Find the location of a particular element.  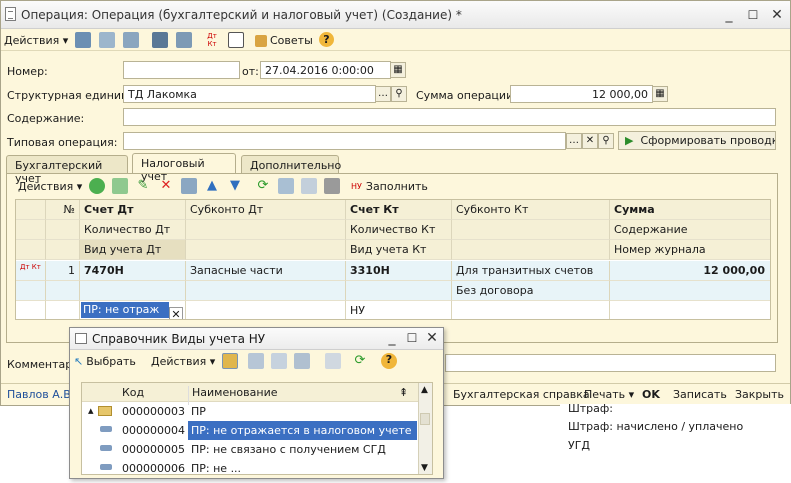

calculator-icon: ▦ is located at coordinates (660, 94).